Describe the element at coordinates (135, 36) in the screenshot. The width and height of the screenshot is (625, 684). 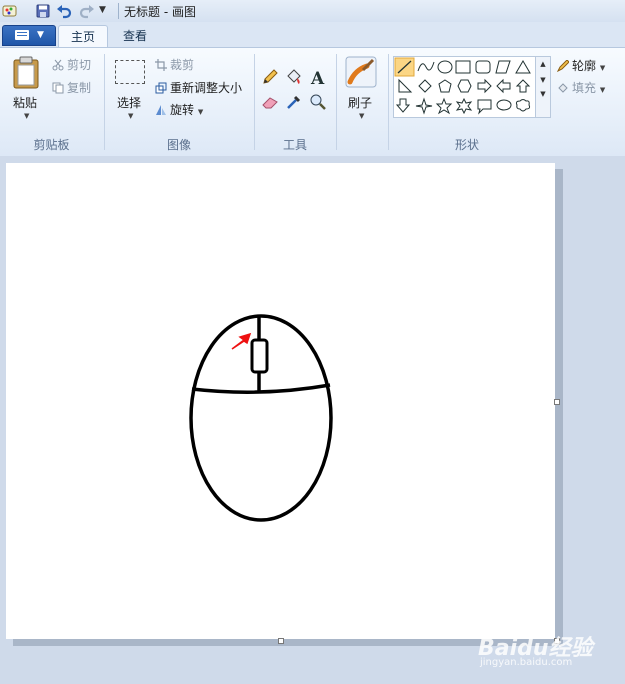
I see `tab-view: 查看` at that location.